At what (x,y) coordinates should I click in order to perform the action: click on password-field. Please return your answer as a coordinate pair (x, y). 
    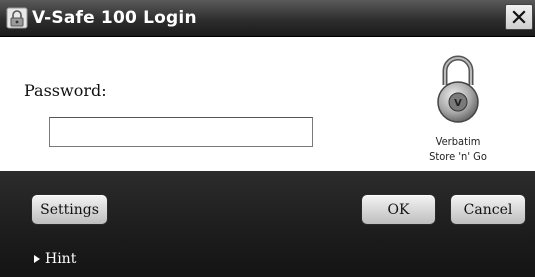
    Looking at the image, I should click on (181, 132).